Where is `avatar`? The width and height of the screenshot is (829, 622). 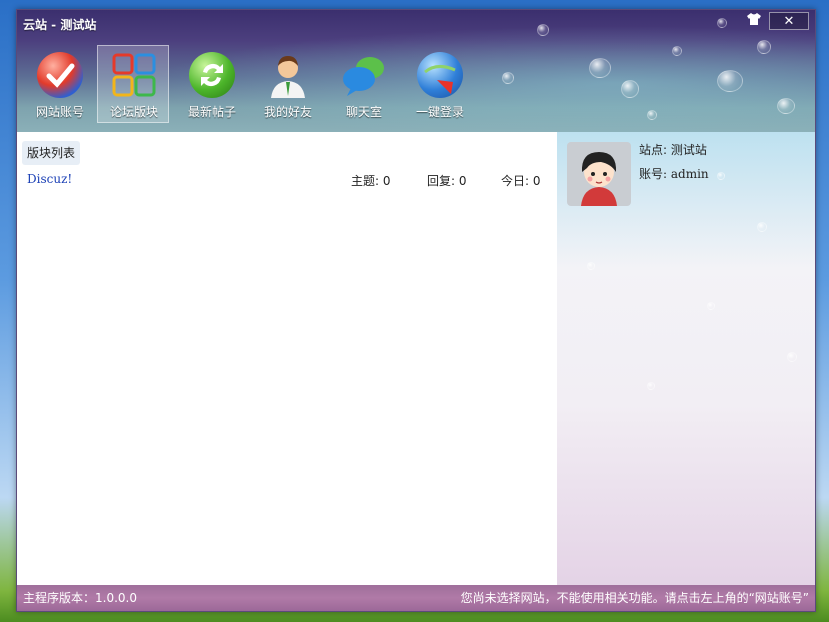 avatar is located at coordinates (599, 174).